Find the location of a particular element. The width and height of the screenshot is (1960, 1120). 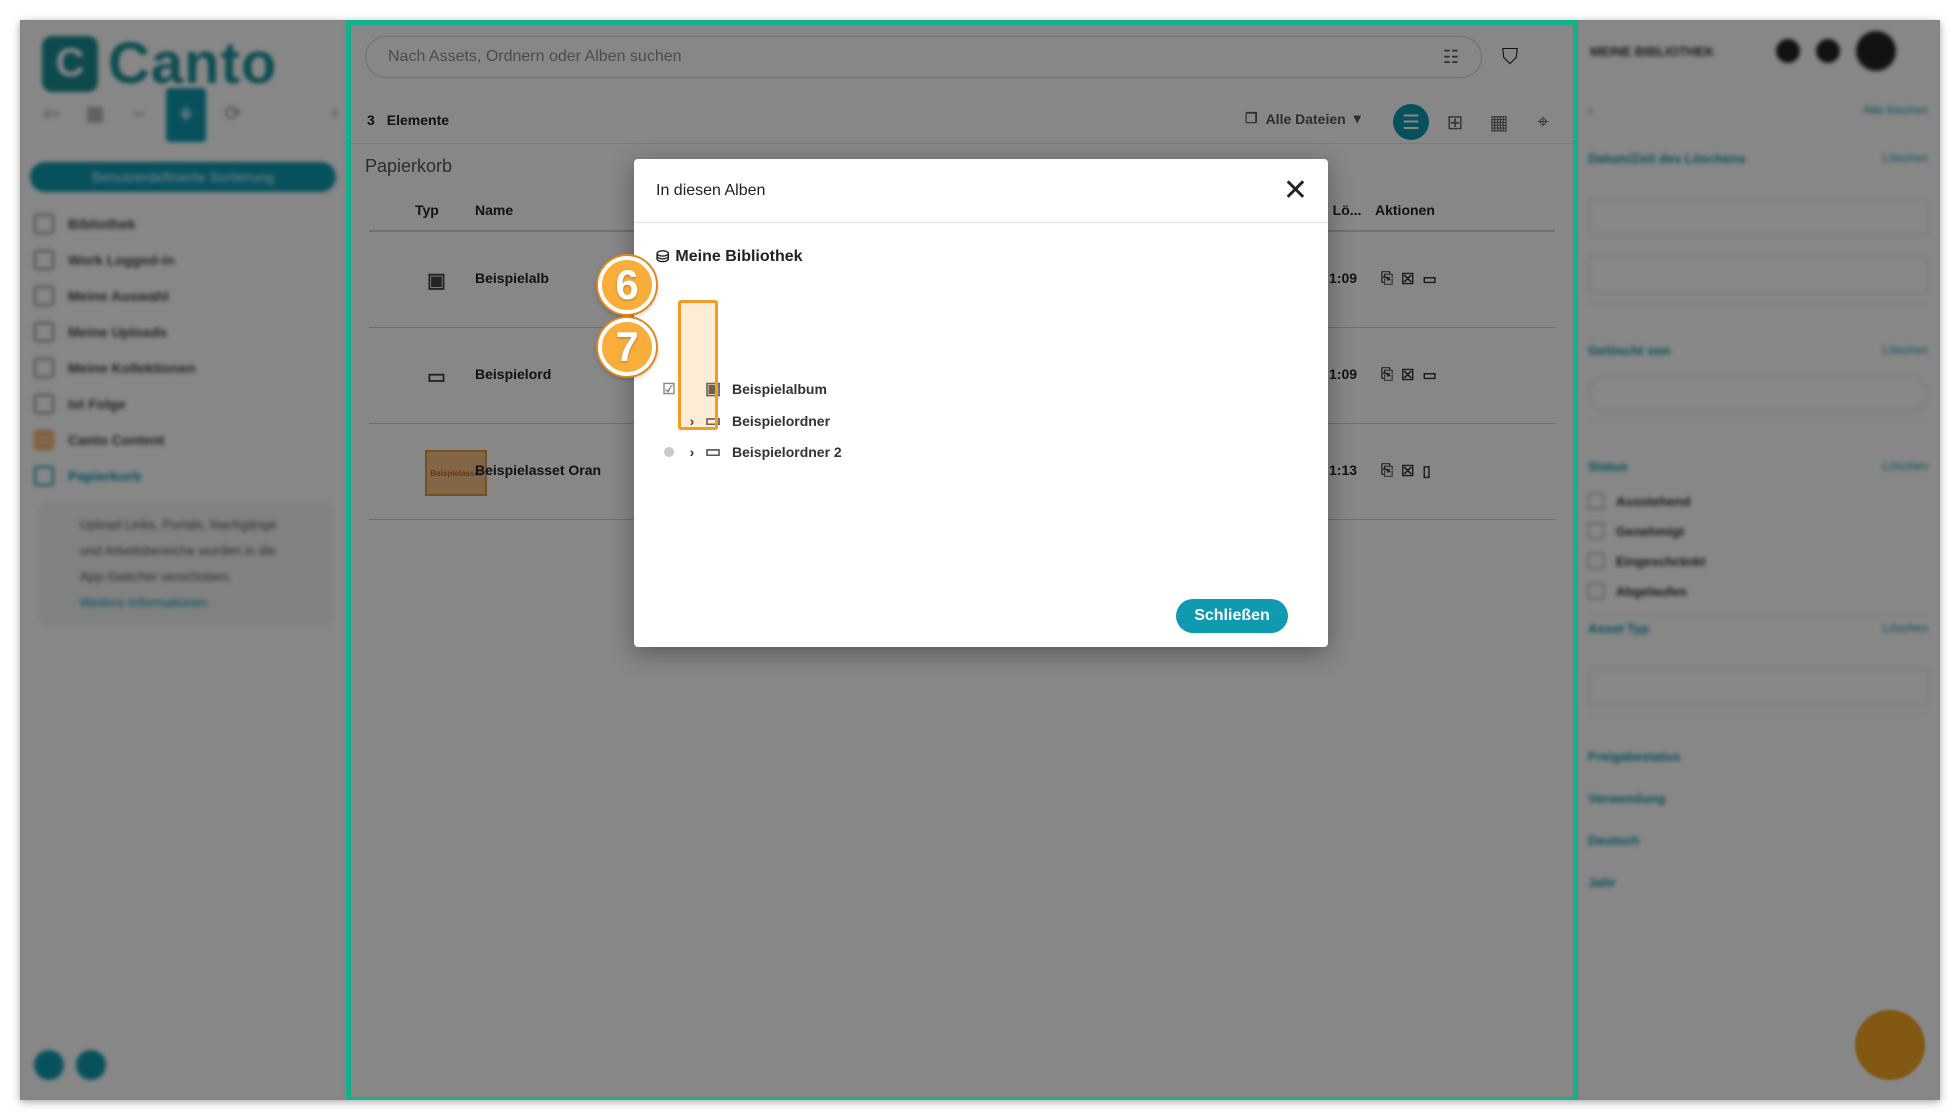

dialog-header: In diesen Alben ✕ is located at coordinates (981, 191).